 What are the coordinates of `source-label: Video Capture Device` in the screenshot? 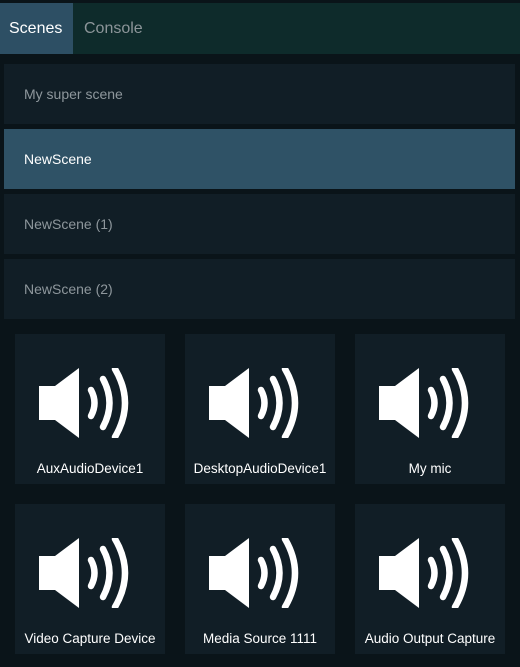 It's located at (90, 638).